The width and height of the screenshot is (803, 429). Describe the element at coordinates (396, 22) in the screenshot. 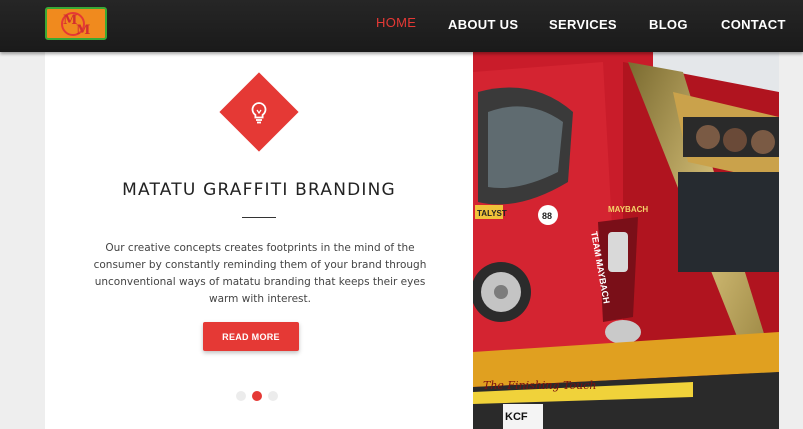

I see `nav-home: HOME` at that location.